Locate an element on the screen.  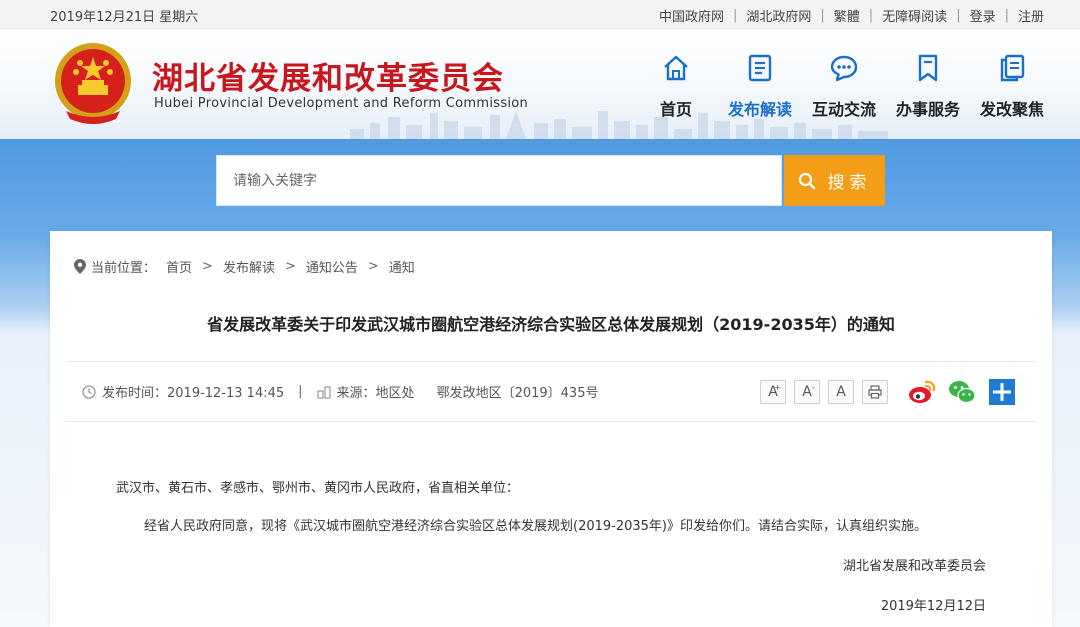
letter-date: 2019年12月12日 is located at coordinates (933, 606).